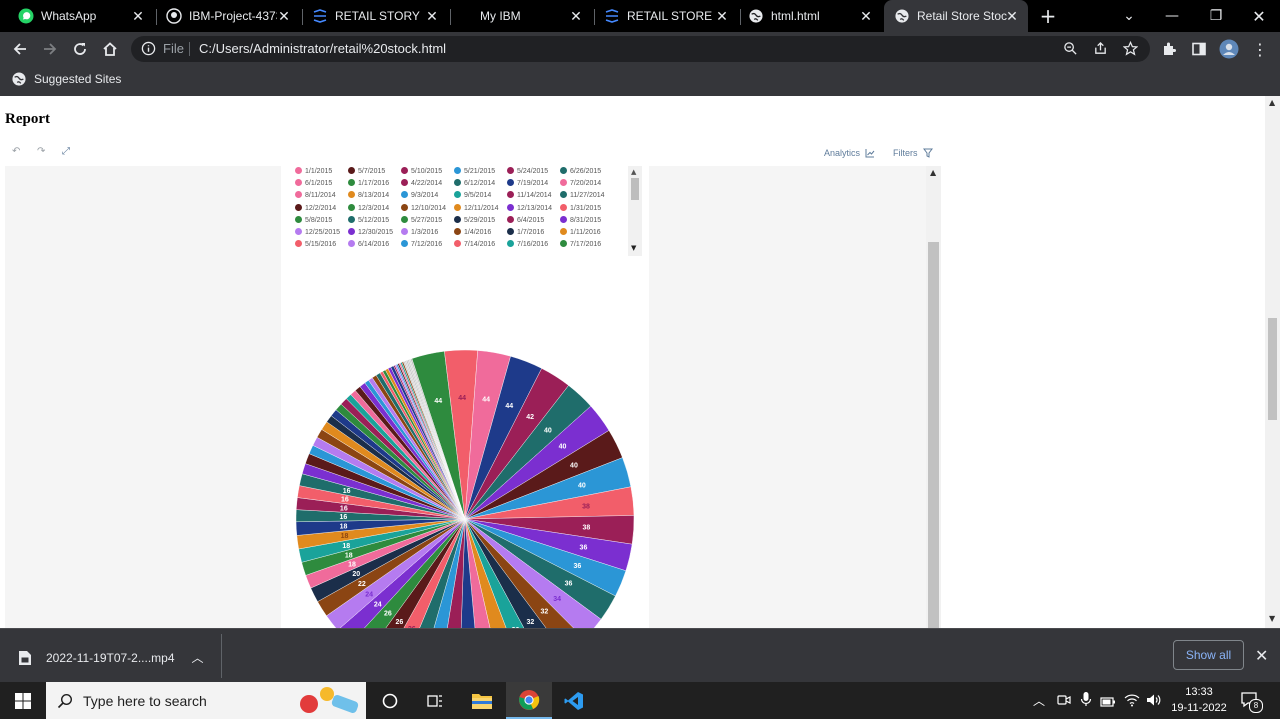 Image resolution: width=1280 pixels, height=719 pixels. What do you see at coordinates (474, 244) in the screenshot?
I see `legend-item: 7/14/2016` at bounding box center [474, 244].